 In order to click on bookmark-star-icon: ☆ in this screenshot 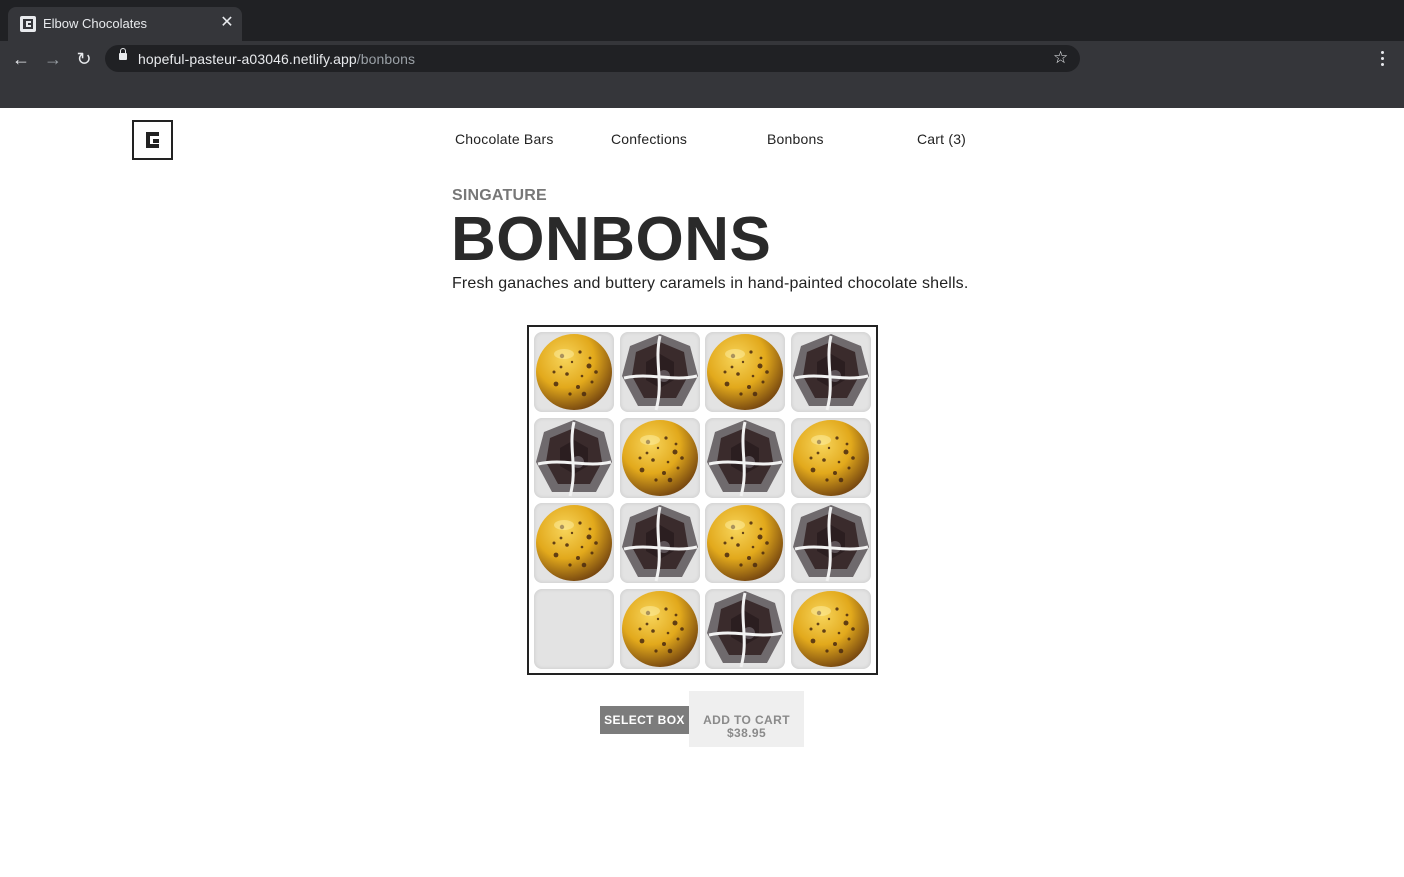, I will do `click(1060, 58)`.